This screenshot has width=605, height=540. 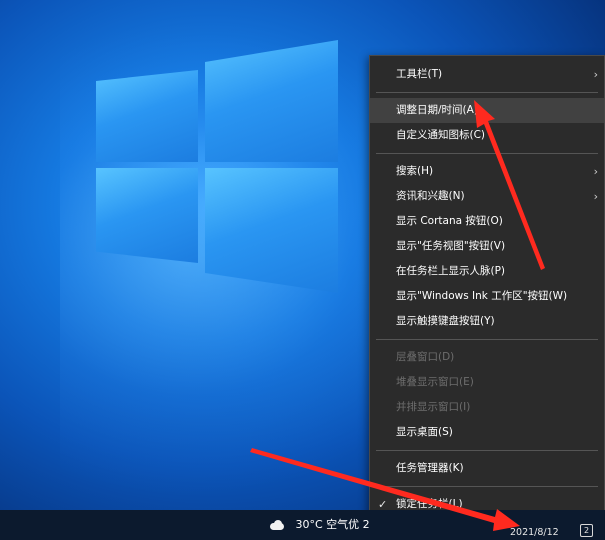 I want to click on menu-item: 显示触摸键盘按钮(Y), so click(x=487, y=321).